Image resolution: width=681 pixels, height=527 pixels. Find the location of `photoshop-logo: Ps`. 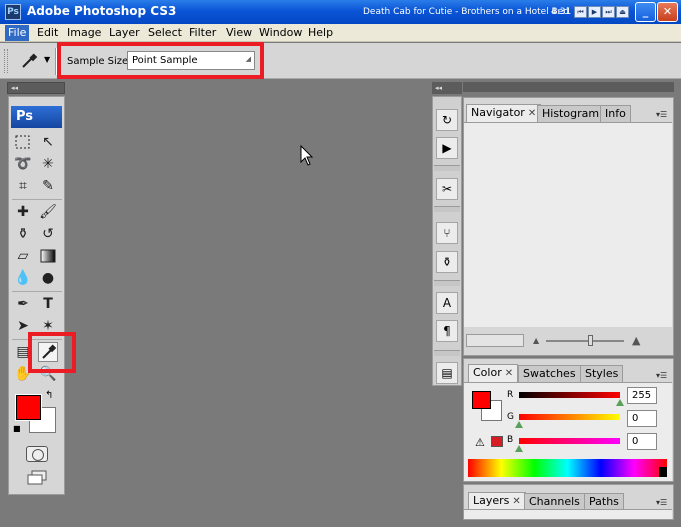

photoshop-logo: Ps is located at coordinates (36, 117).